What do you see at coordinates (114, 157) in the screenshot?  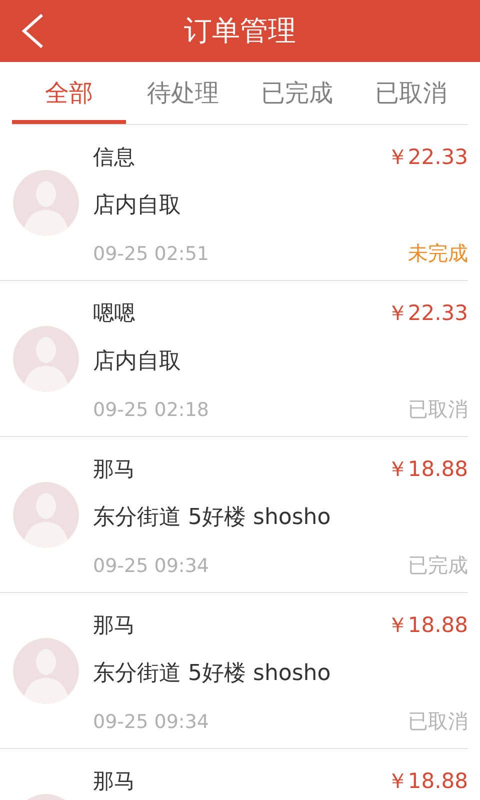 I see `customer-name: 信息` at bounding box center [114, 157].